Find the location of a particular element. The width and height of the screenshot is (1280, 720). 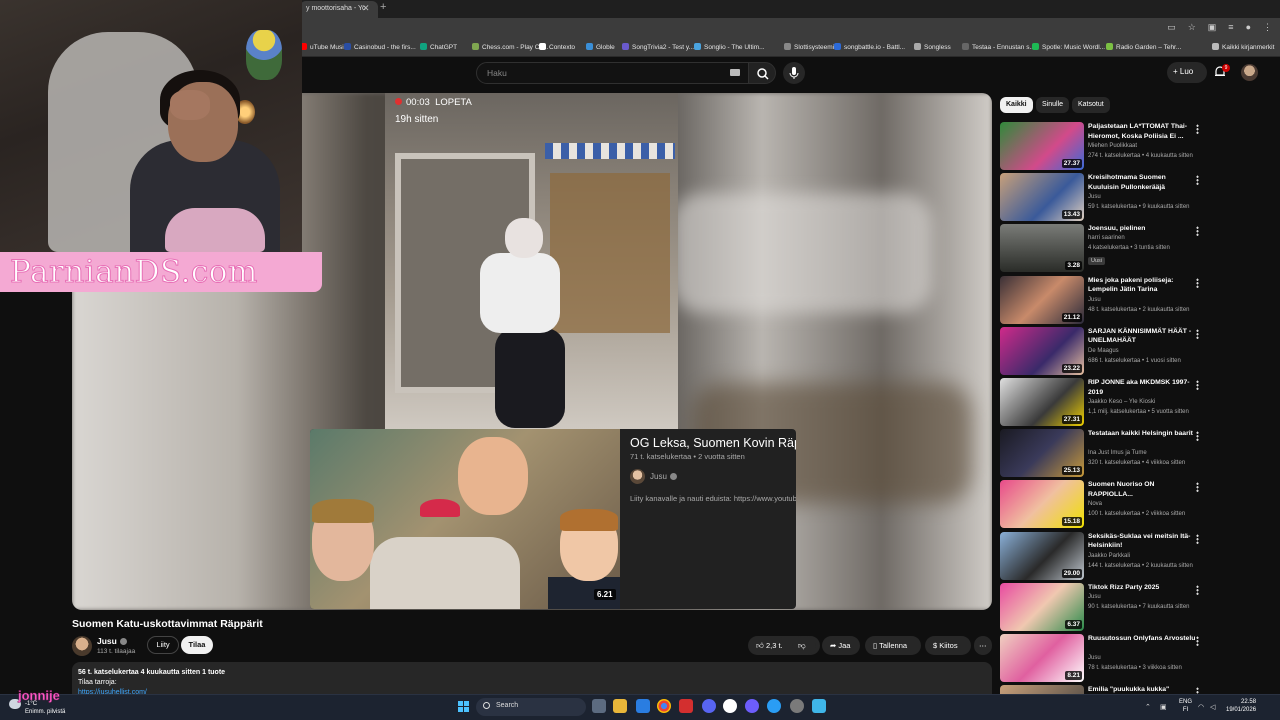

preview-thumbnail: 6.21 is located at coordinates (465, 519).